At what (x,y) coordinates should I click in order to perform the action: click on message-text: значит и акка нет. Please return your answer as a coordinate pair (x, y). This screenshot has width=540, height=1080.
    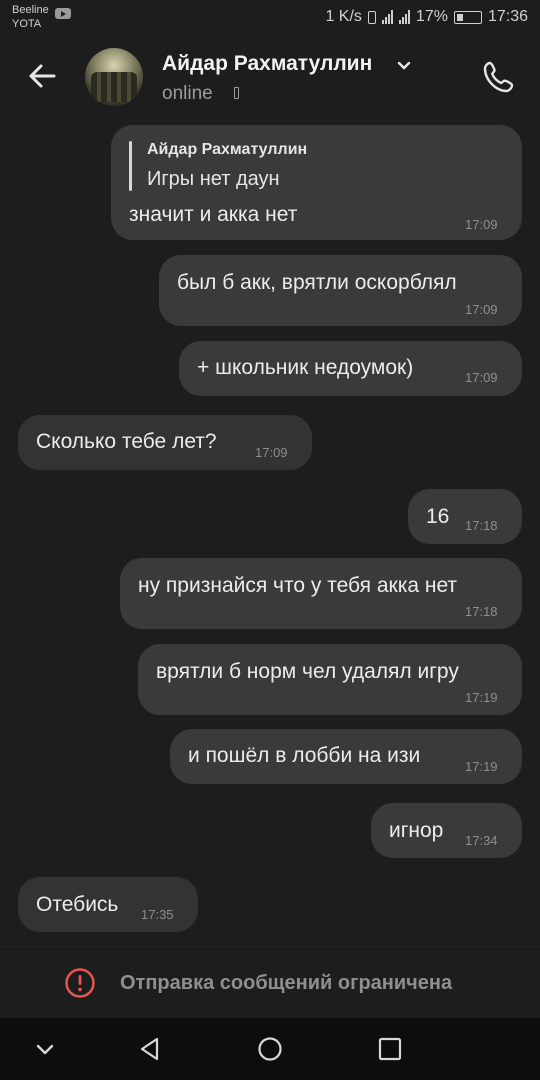
    Looking at the image, I should click on (213, 214).